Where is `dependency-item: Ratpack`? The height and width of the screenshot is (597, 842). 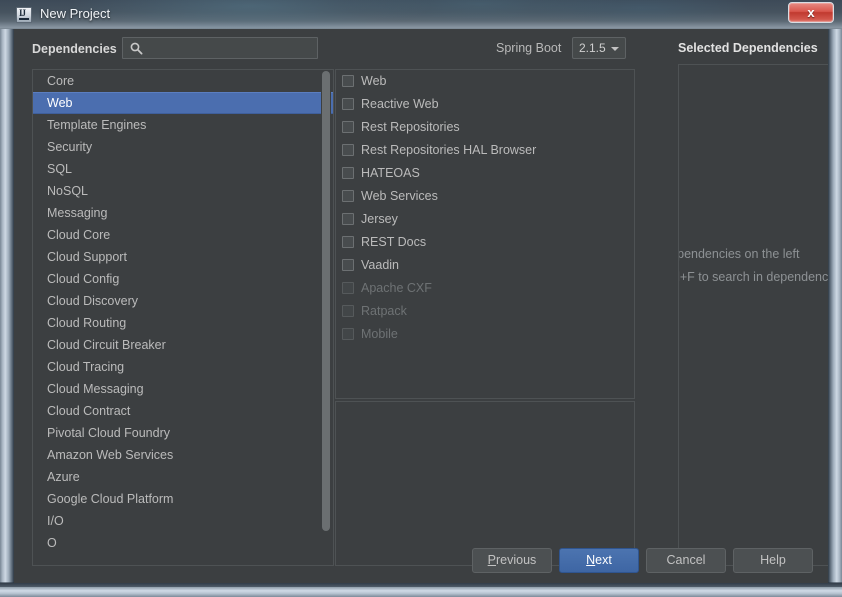
dependency-item: Ratpack is located at coordinates (485, 311).